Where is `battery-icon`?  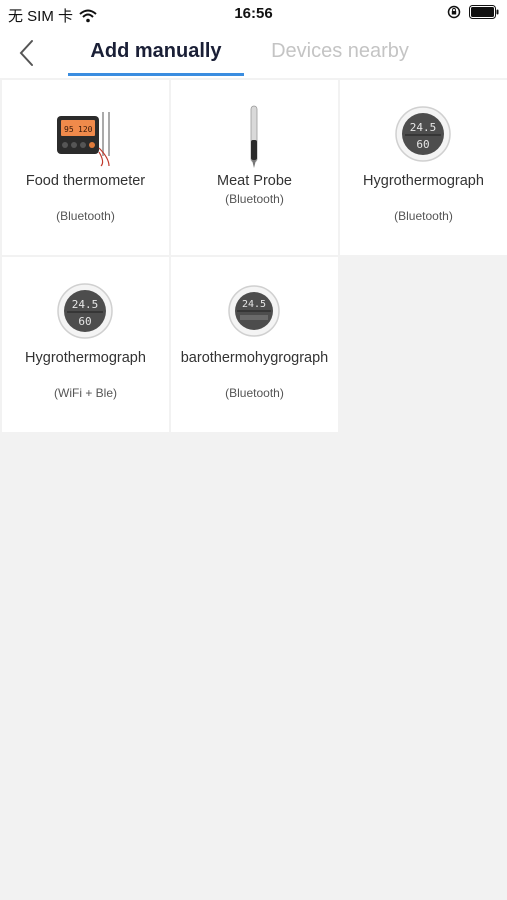
battery-icon is located at coordinates (484, 12).